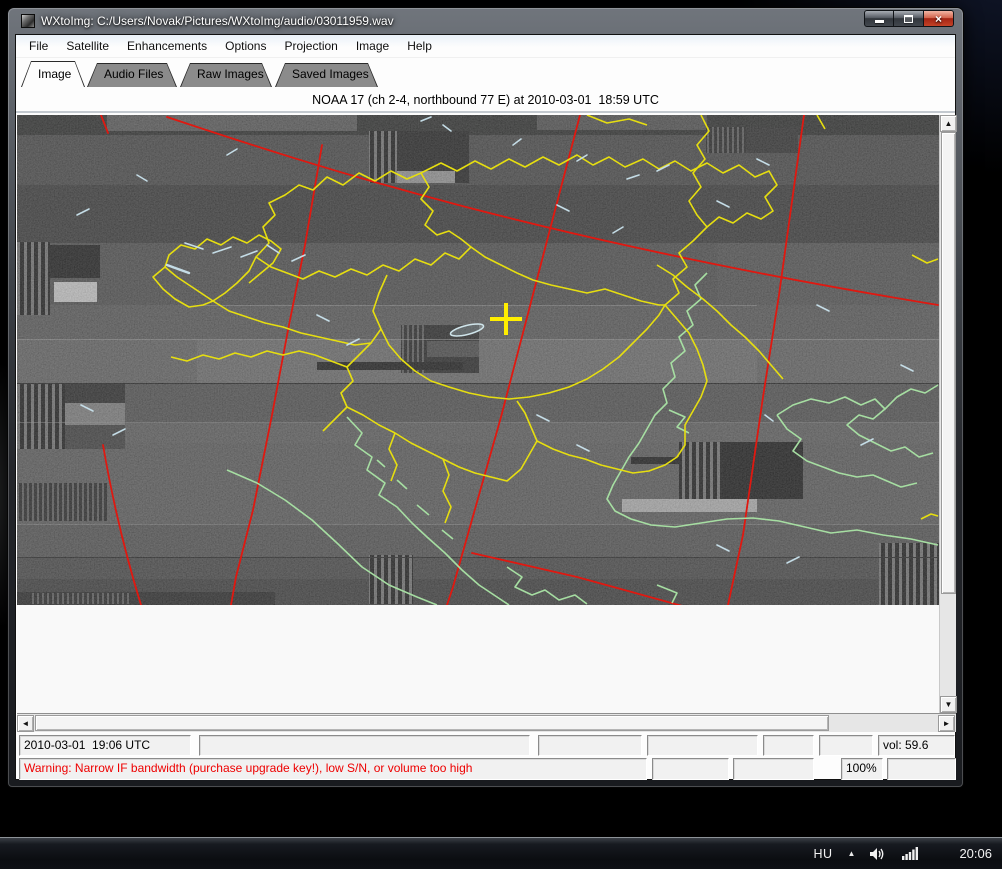 The height and width of the screenshot is (869, 1002). What do you see at coordinates (87, 46) in the screenshot?
I see `menu-satellite: Satellite` at bounding box center [87, 46].